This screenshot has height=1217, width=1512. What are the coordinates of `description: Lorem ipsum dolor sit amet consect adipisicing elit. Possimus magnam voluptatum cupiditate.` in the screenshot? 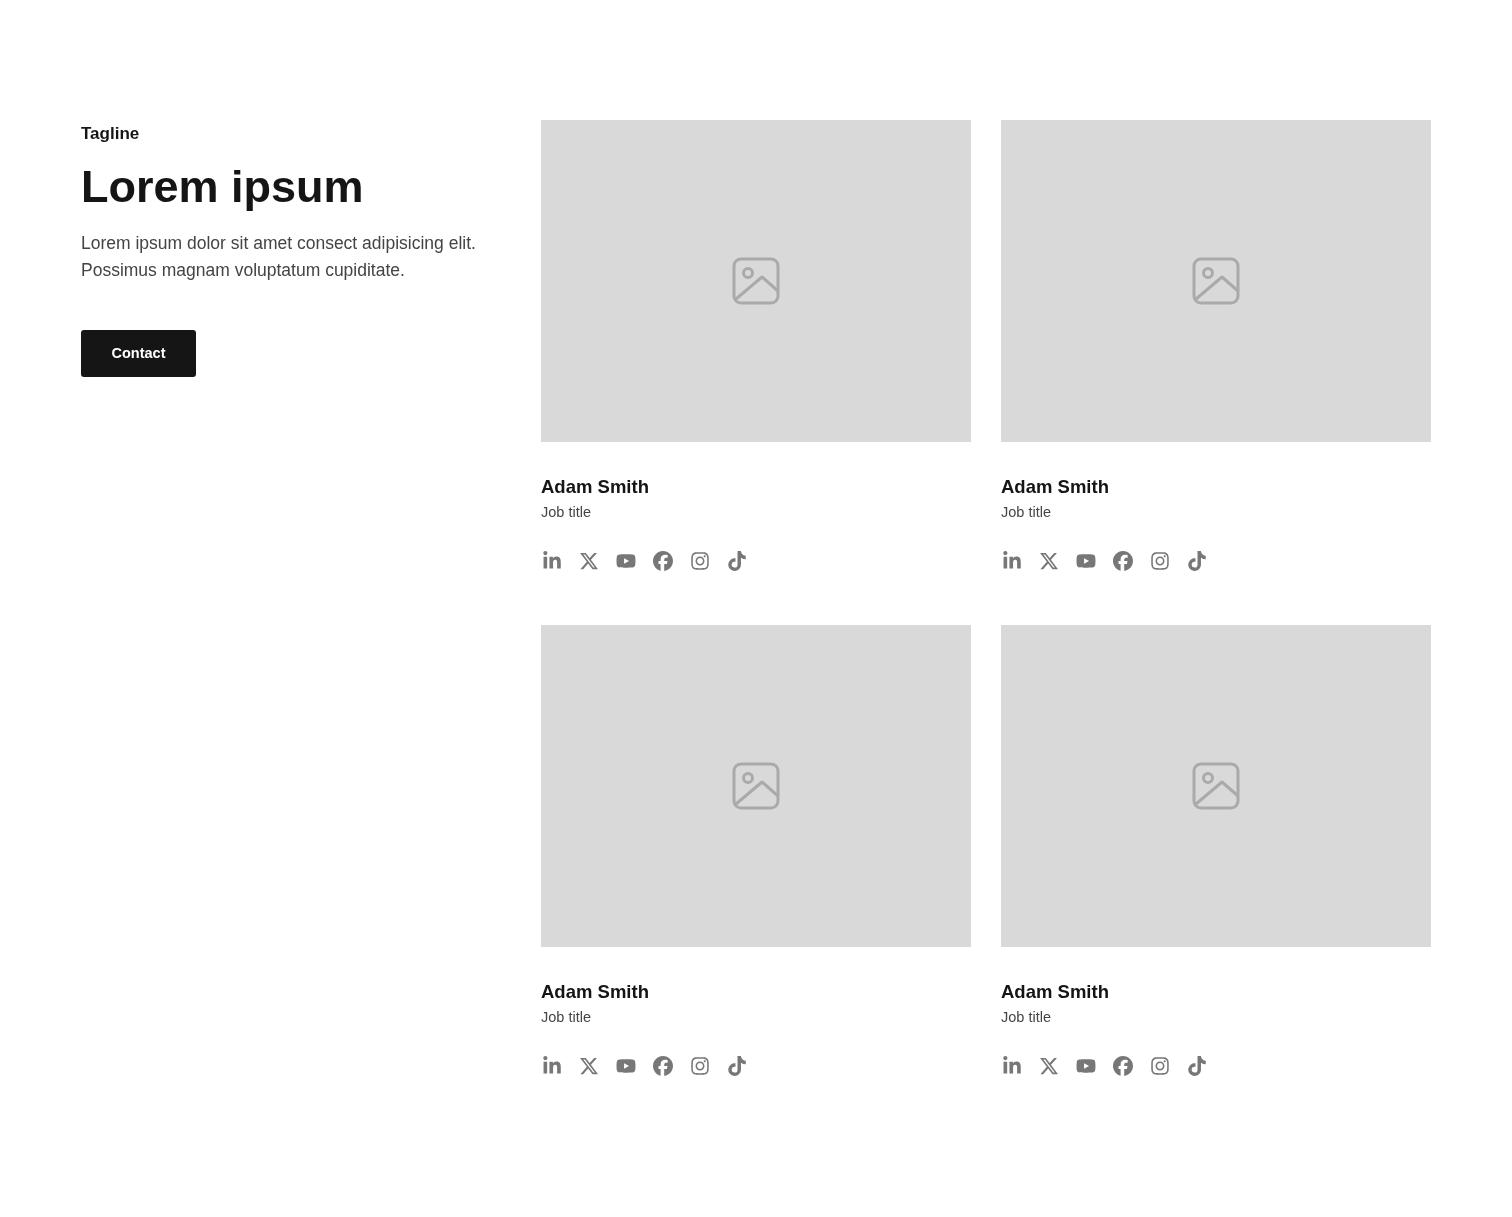 It's located at (279, 256).